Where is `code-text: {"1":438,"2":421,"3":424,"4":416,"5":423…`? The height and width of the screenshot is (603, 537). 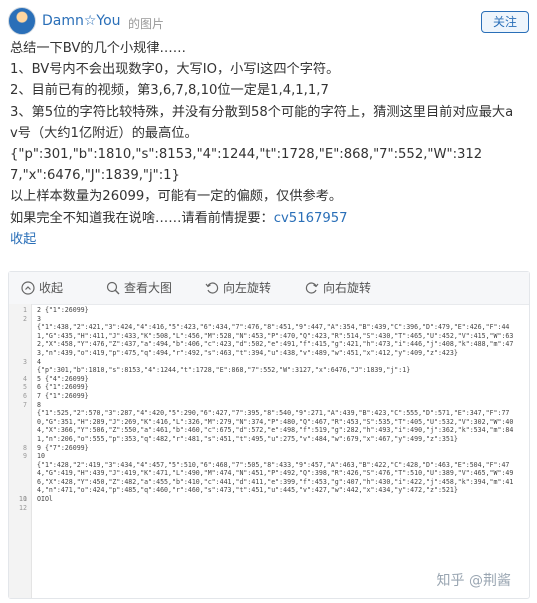
code-text: {"1":438,"2":421,"3":424,"4":416,"5":423… is located at coordinates (275, 340).